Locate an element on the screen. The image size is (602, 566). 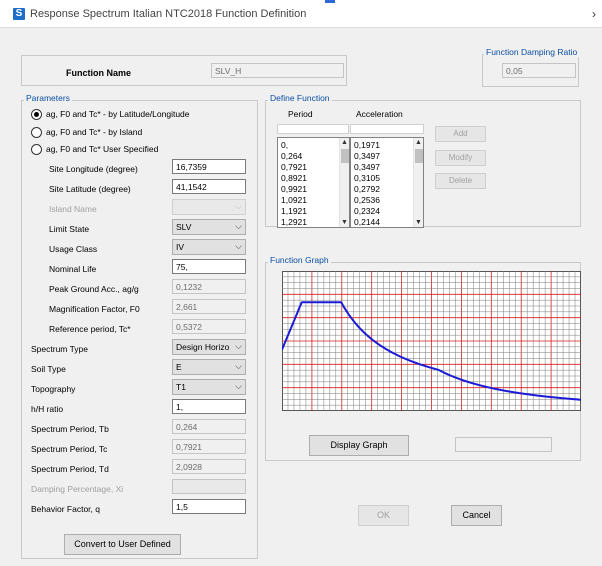
acceleration-scrollbar: ▲ ▼ is located at coordinates (418, 182).